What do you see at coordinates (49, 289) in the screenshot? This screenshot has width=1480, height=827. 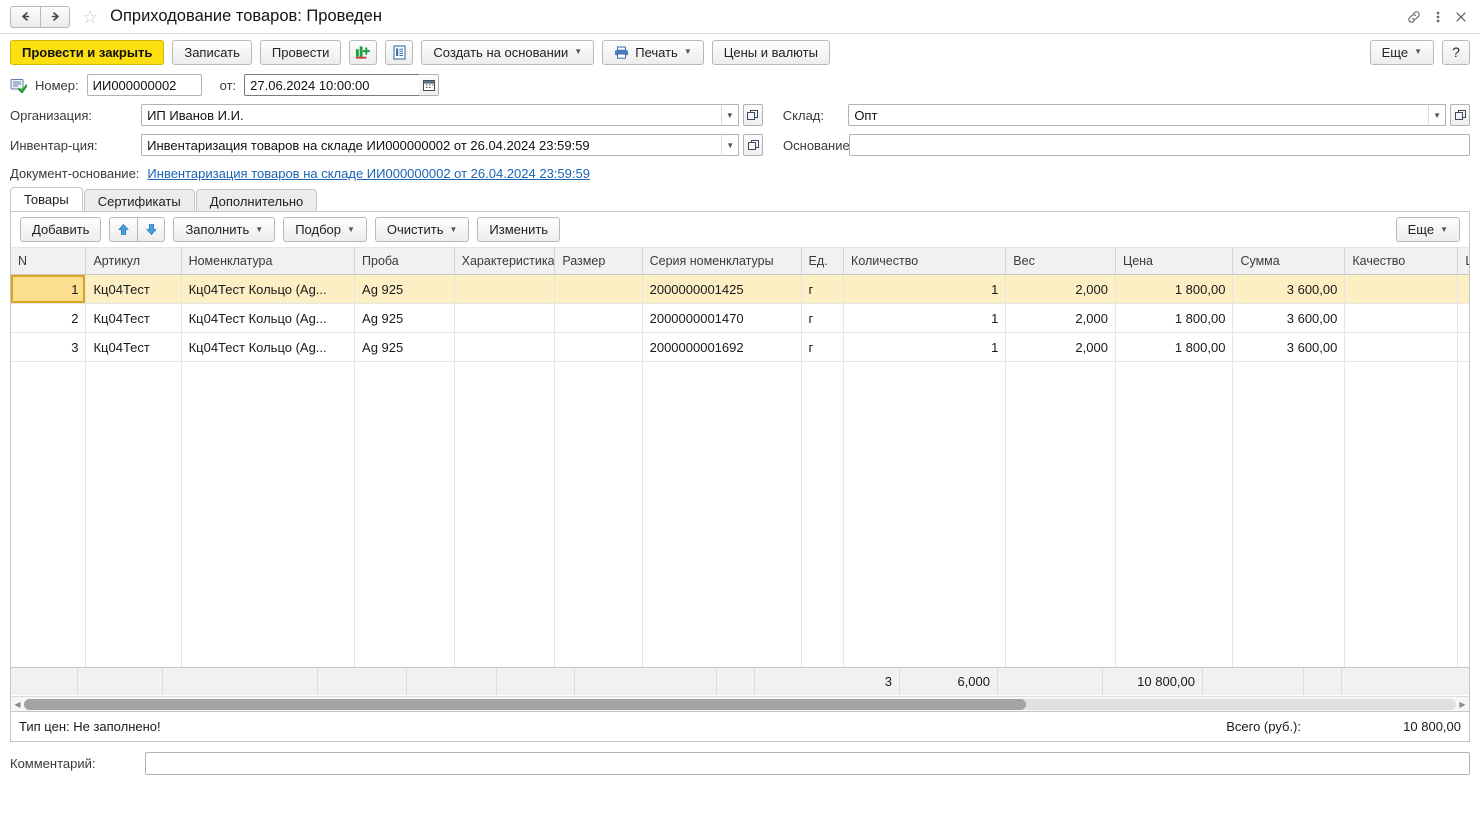 I see `cell-n: 1` at bounding box center [49, 289].